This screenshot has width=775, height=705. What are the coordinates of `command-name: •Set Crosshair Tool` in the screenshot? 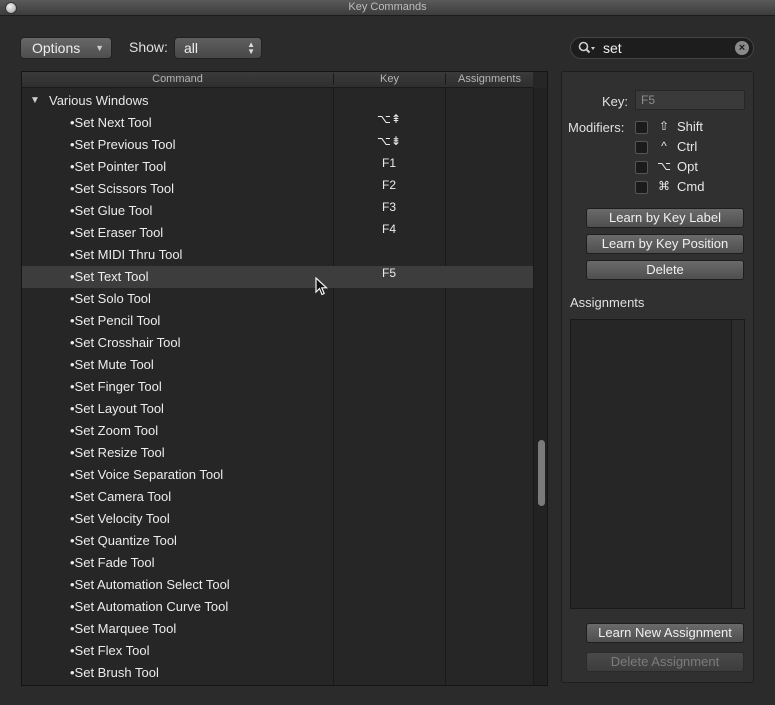 It's located at (125, 342).